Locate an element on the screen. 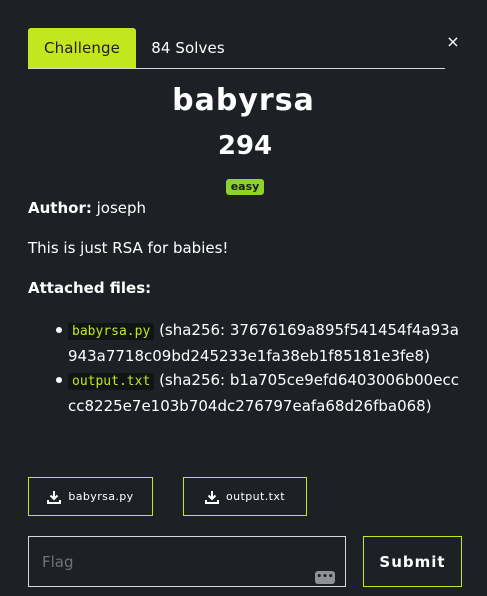  difficulty-badge: easy is located at coordinates (245, 187).